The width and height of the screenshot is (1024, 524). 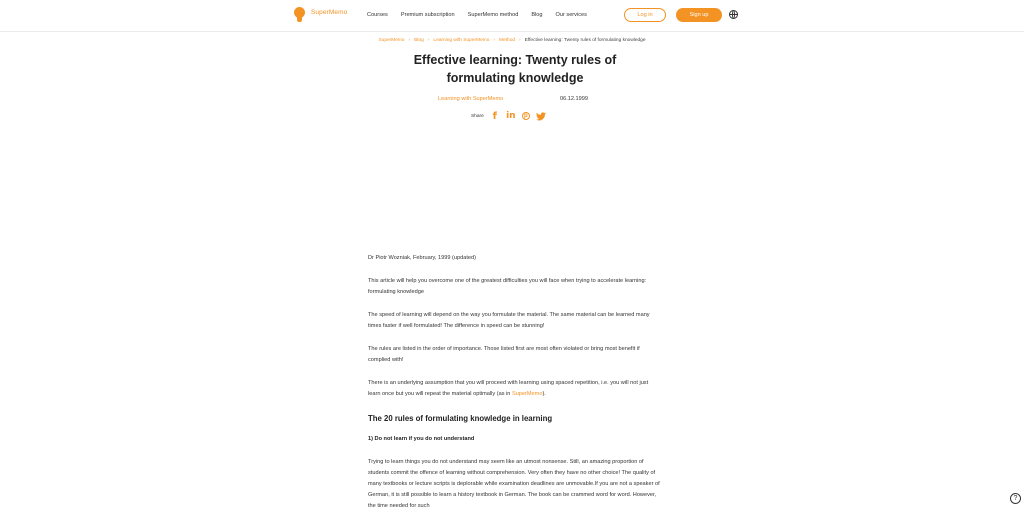 What do you see at coordinates (421, 439) in the screenshot?
I see `rule-heading: 1) Do not learn if you do not understand` at bounding box center [421, 439].